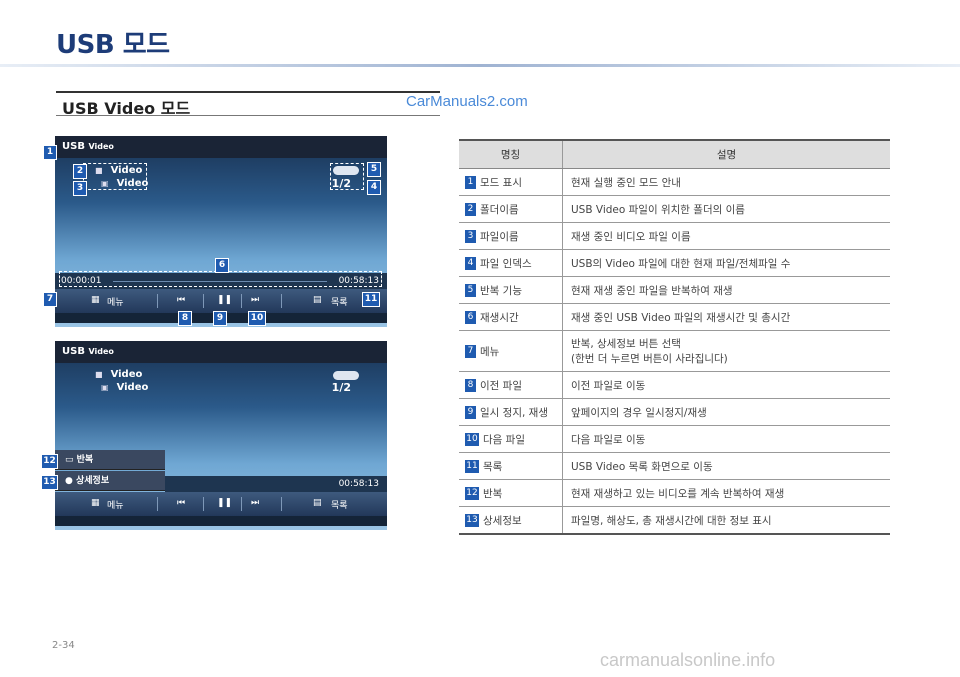  I want to click on callout-badge-10: 10, so click(257, 318).